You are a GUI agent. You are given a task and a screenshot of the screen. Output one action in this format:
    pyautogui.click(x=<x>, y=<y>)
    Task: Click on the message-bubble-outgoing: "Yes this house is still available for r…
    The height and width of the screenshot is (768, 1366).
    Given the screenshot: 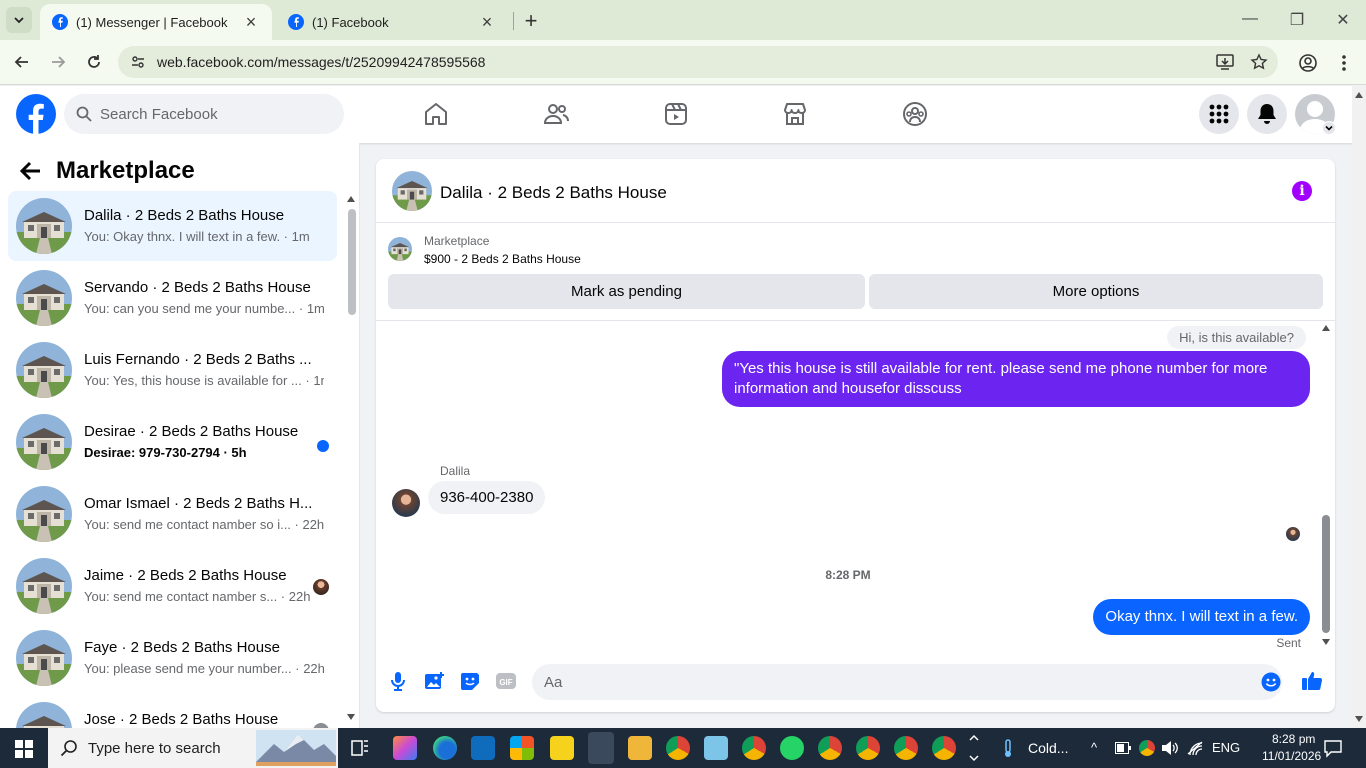 What is the action you would take?
    pyautogui.click(x=1016, y=379)
    